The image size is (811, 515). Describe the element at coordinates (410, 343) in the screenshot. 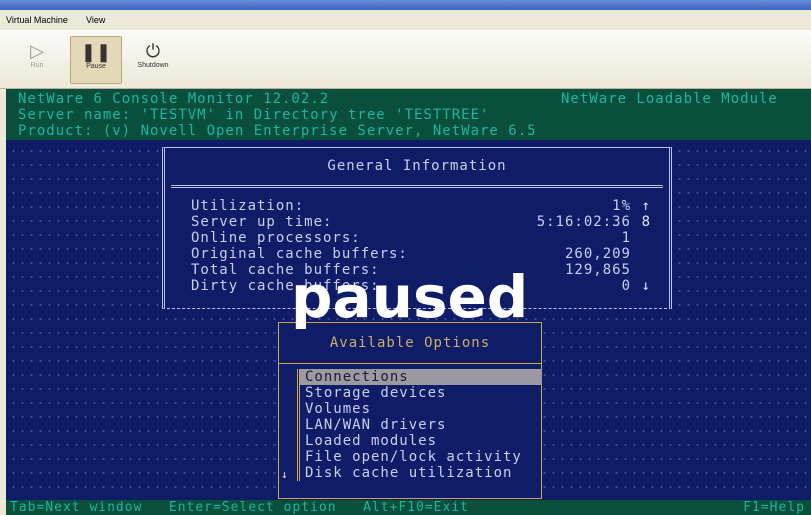

I see `available-options-title: Available Options` at that location.